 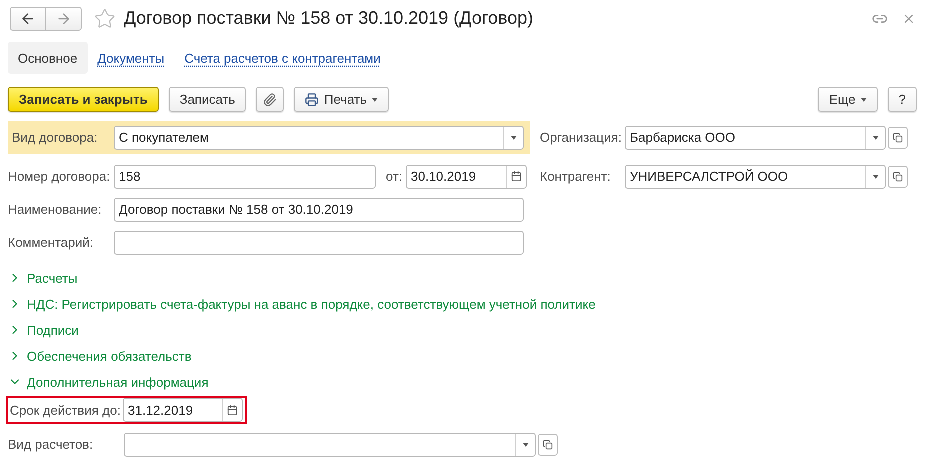 What do you see at coordinates (582, 137) in the screenshot?
I see `field-label: Организация:` at bounding box center [582, 137].